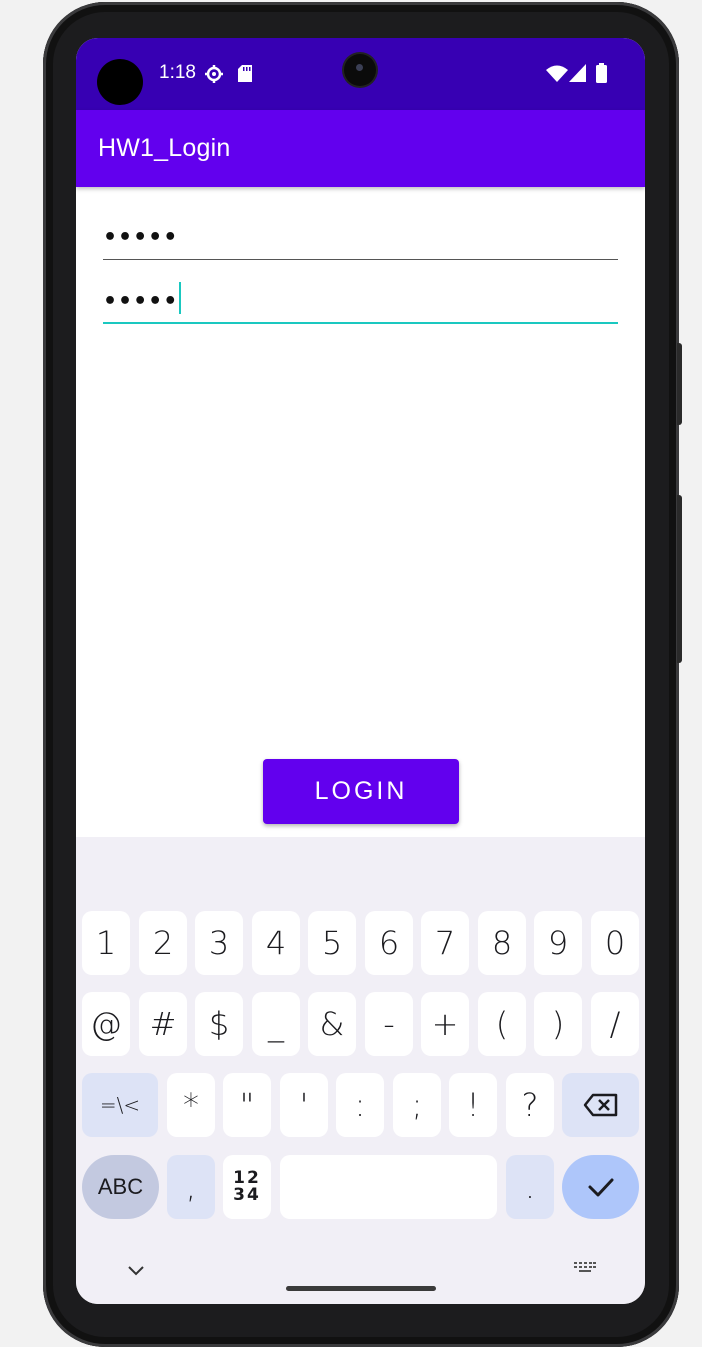 The image size is (702, 1347). Describe the element at coordinates (360, 323) in the screenshot. I see `password-underline` at that location.